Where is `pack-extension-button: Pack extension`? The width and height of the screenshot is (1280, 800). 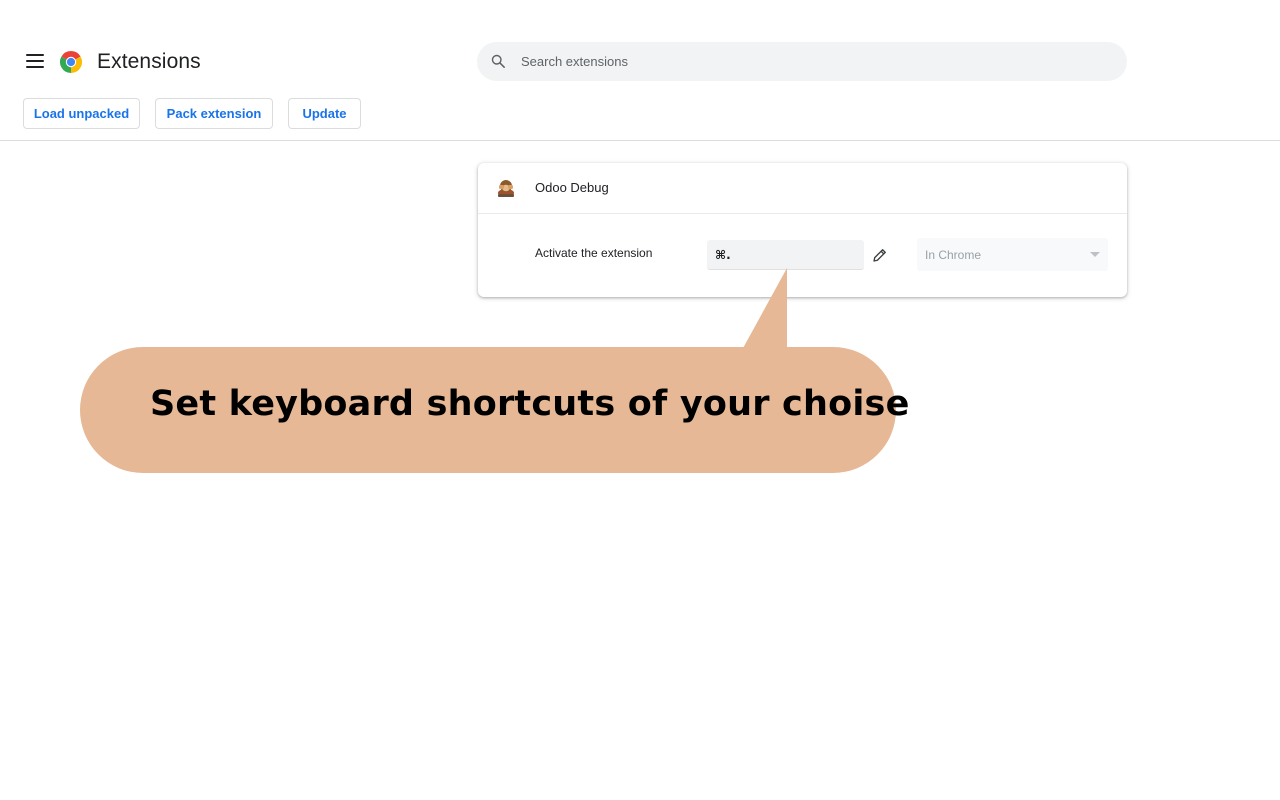 pack-extension-button: Pack extension is located at coordinates (214, 113).